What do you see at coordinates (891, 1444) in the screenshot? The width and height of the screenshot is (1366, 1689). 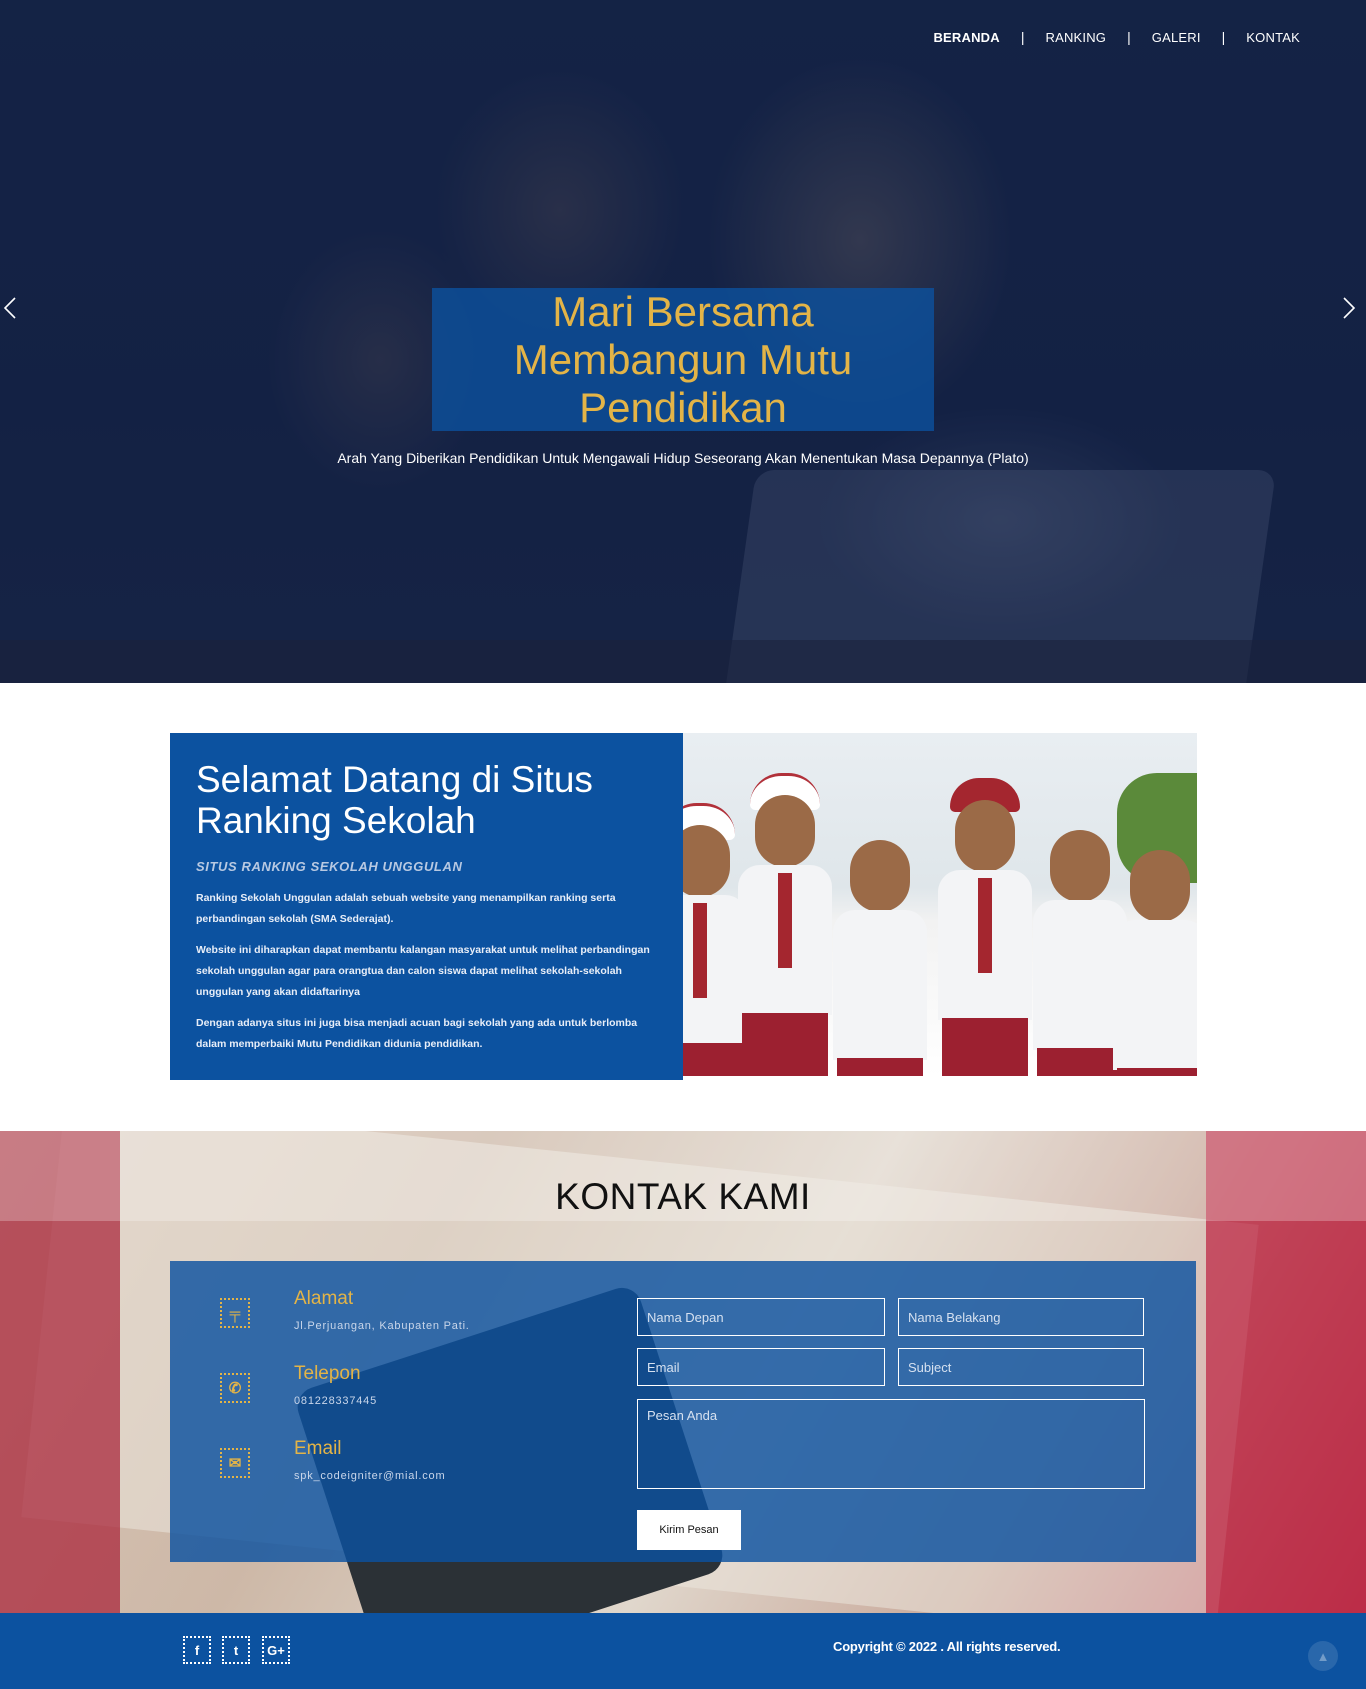 I see `message-textarea` at bounding box center [891, 1444].